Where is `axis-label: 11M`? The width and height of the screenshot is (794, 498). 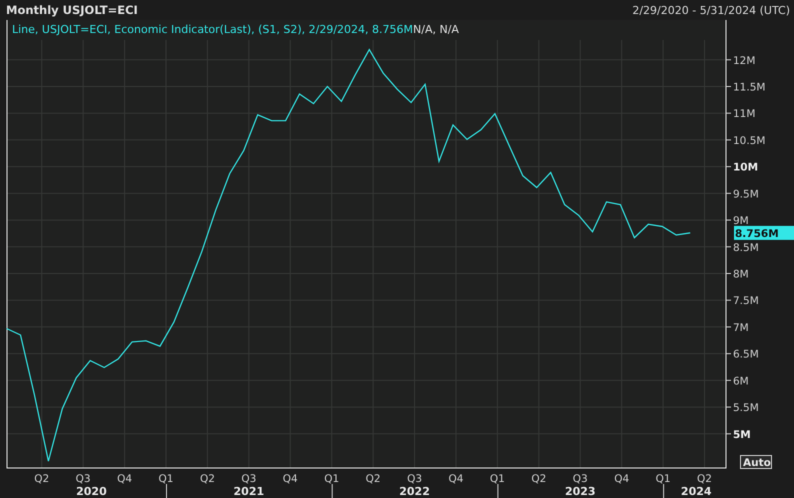 axis-label: 11M is located at coordinates (744, 114).